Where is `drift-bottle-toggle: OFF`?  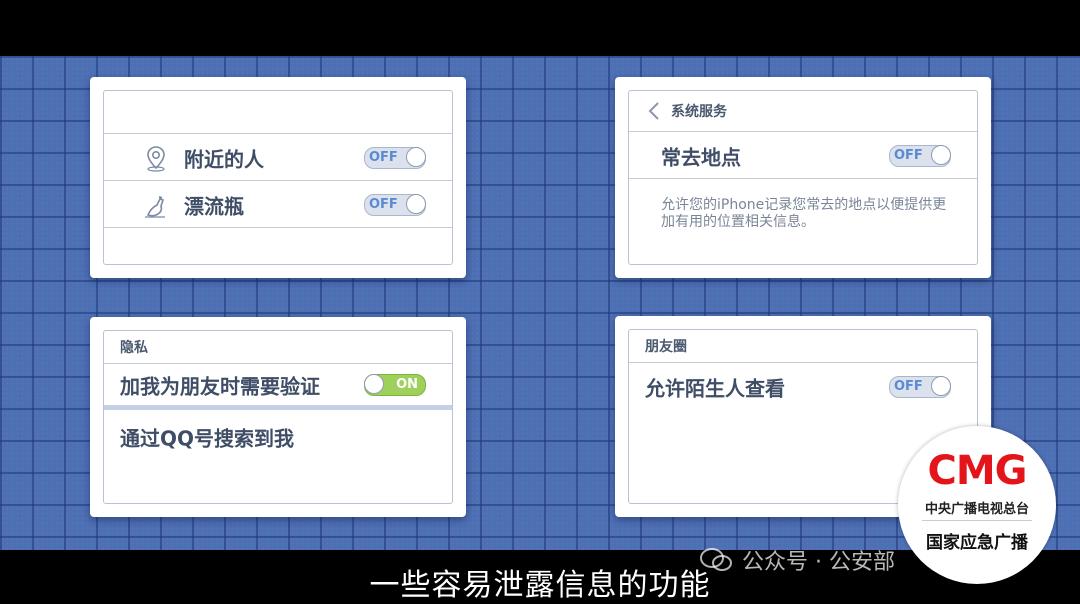
drift-bottle-toggle: OFF is located at coordinates (395, 204).